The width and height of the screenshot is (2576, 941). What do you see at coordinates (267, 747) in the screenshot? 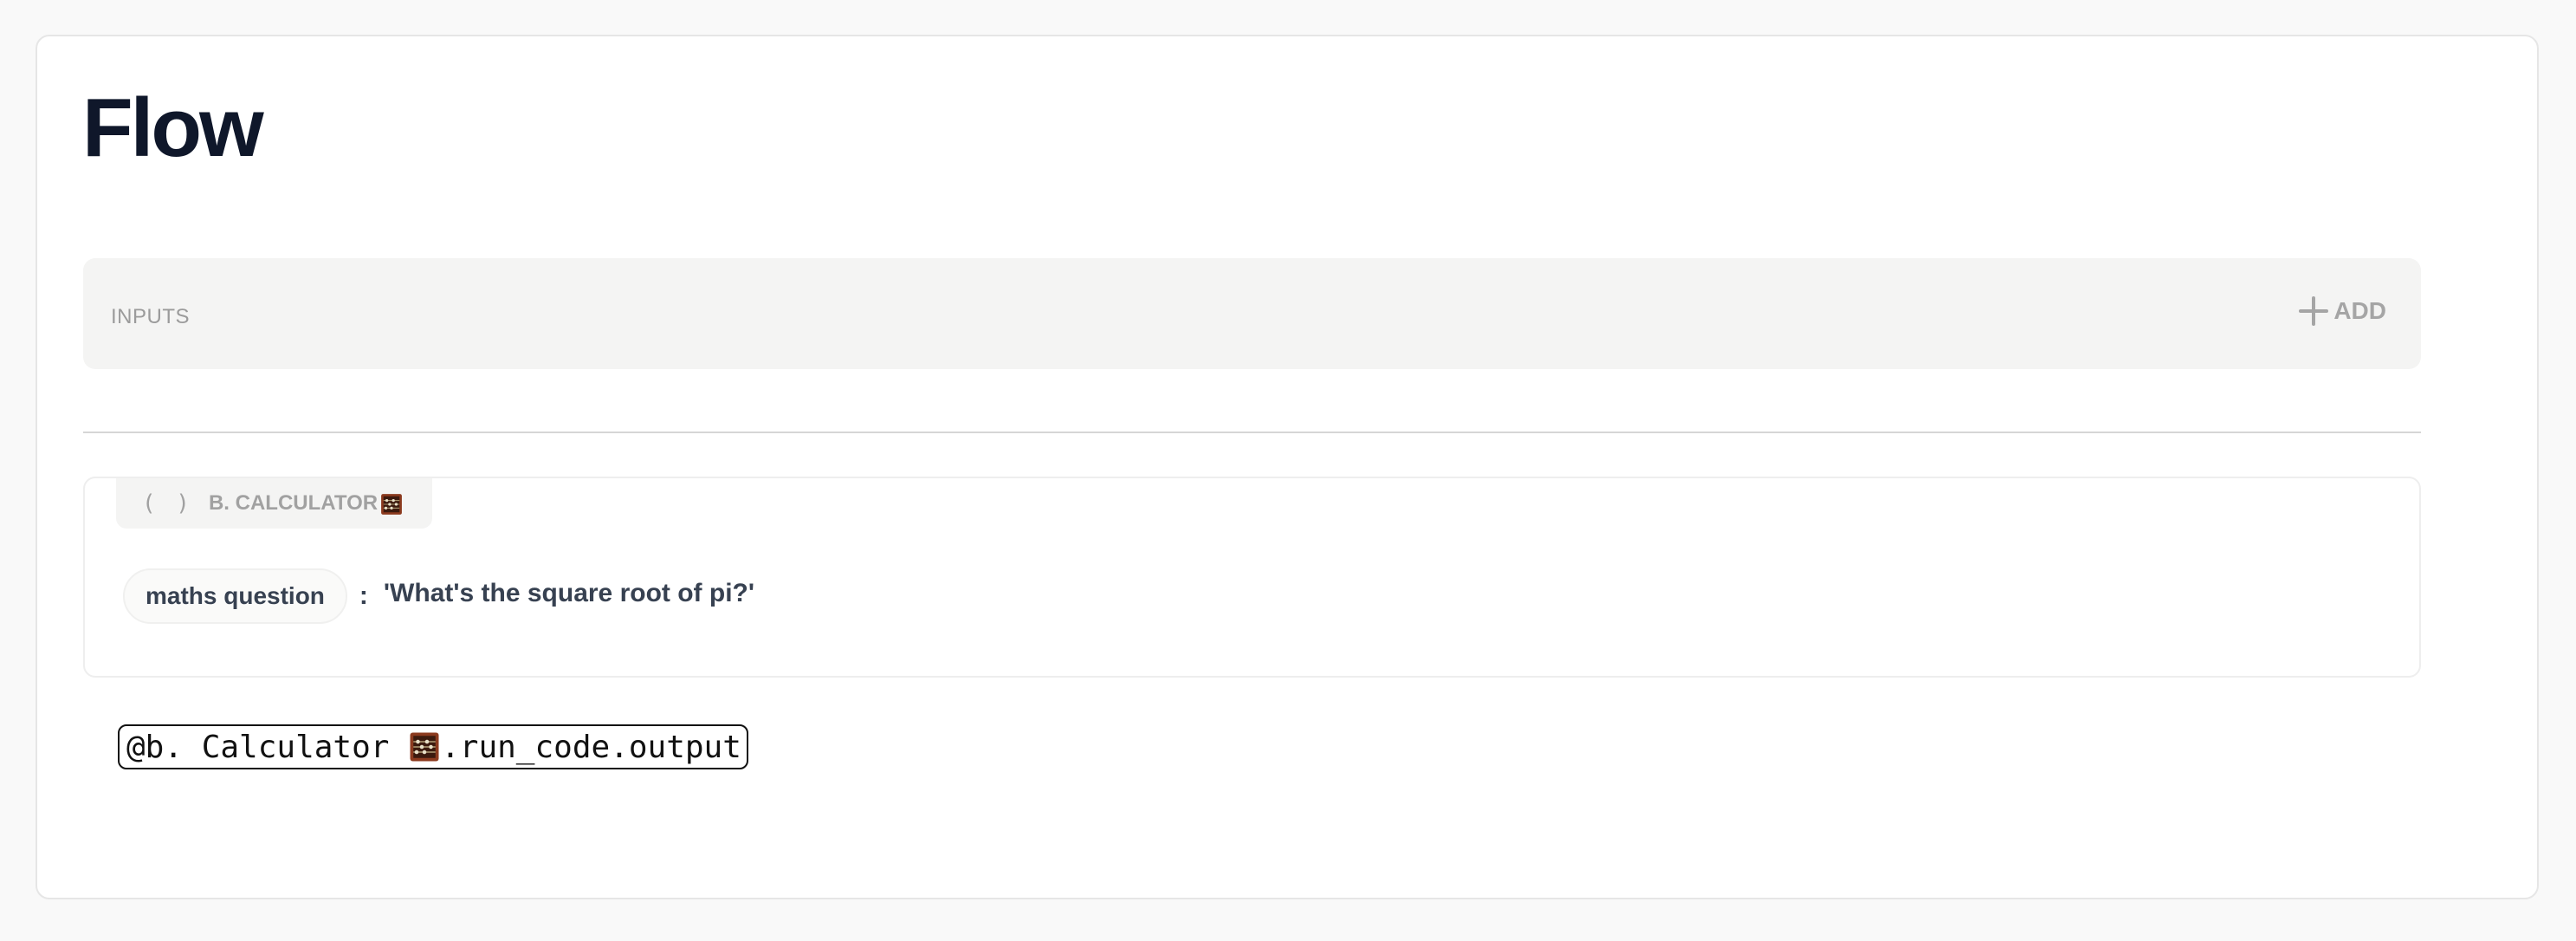
I see `output-reference-prefix: @b. Calculator` at bounding box center [267, 747].